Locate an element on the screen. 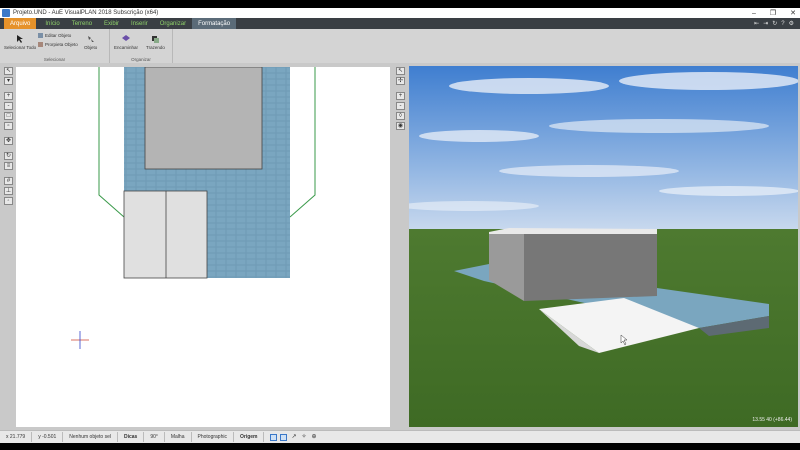 The width and height of the screenshot is (800, 450). orbit-icon: ✢ is located at coordinates (400, 81).